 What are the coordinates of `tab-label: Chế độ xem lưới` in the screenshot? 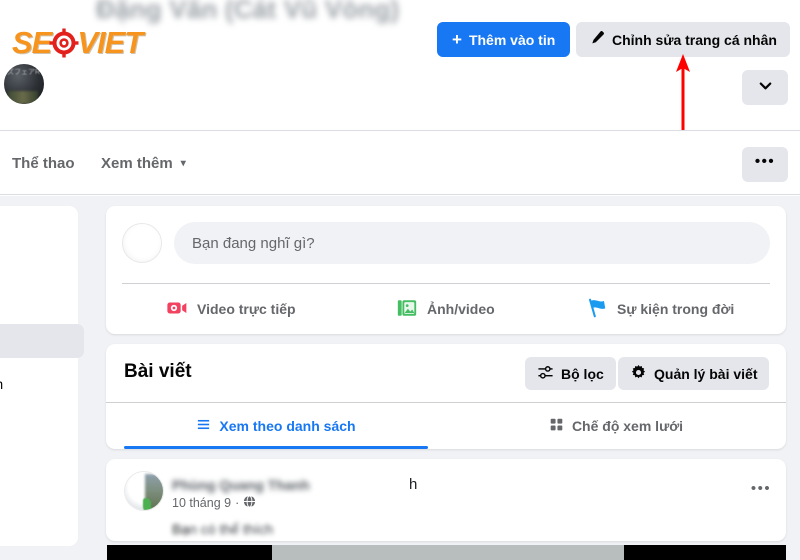 It's located at (627, 426).